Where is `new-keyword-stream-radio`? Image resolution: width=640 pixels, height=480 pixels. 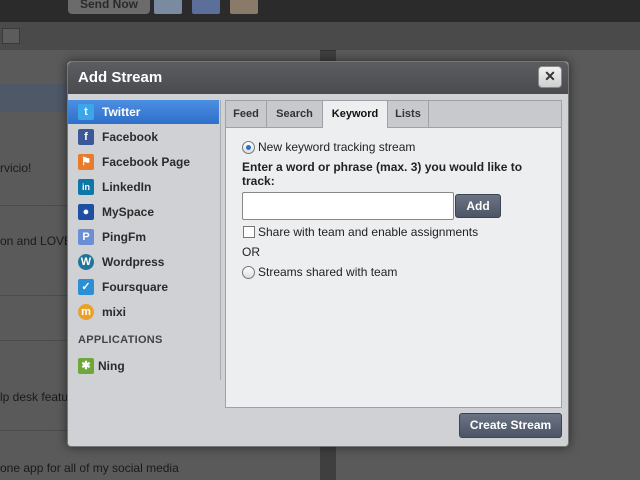
new-keyword-stream-radio is located at coordinates (248, 147).